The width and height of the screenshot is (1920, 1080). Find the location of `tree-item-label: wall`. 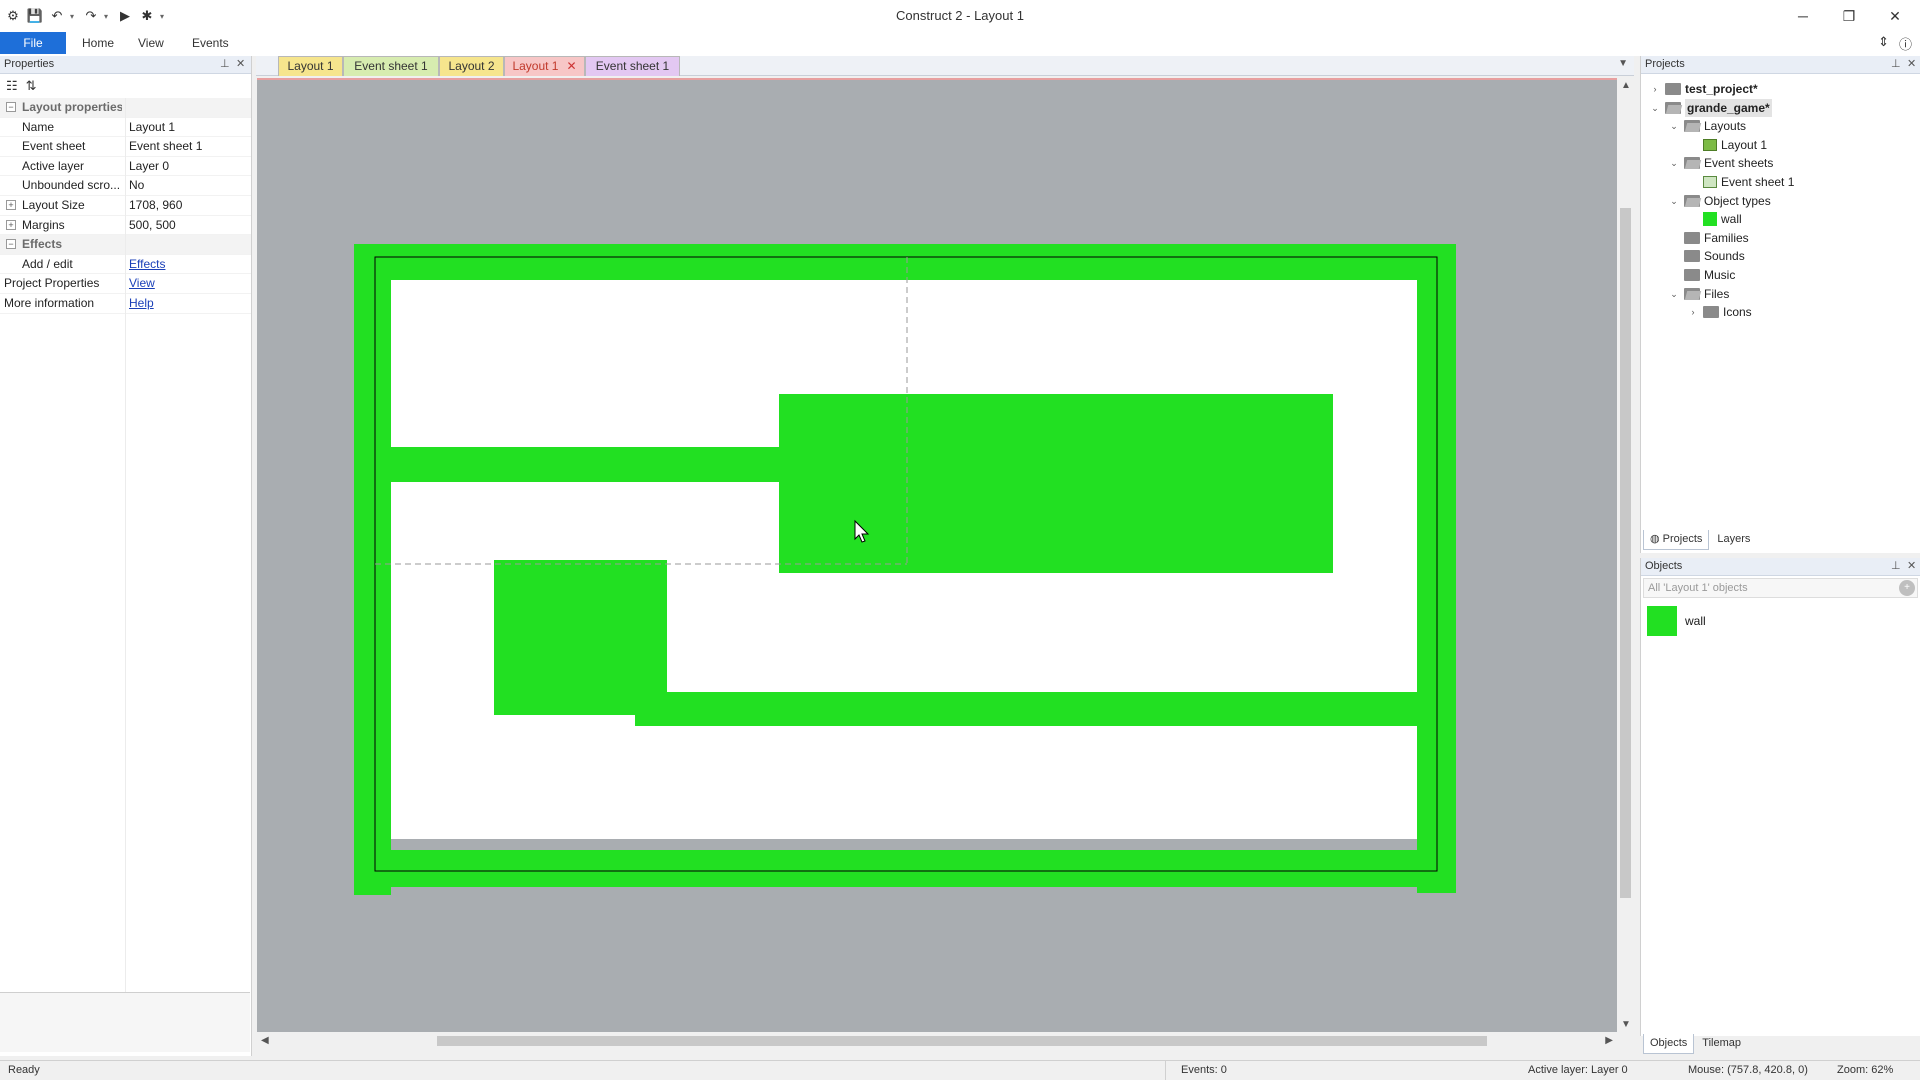

tree-item-label: wall is located at coordinates (1731, 219).